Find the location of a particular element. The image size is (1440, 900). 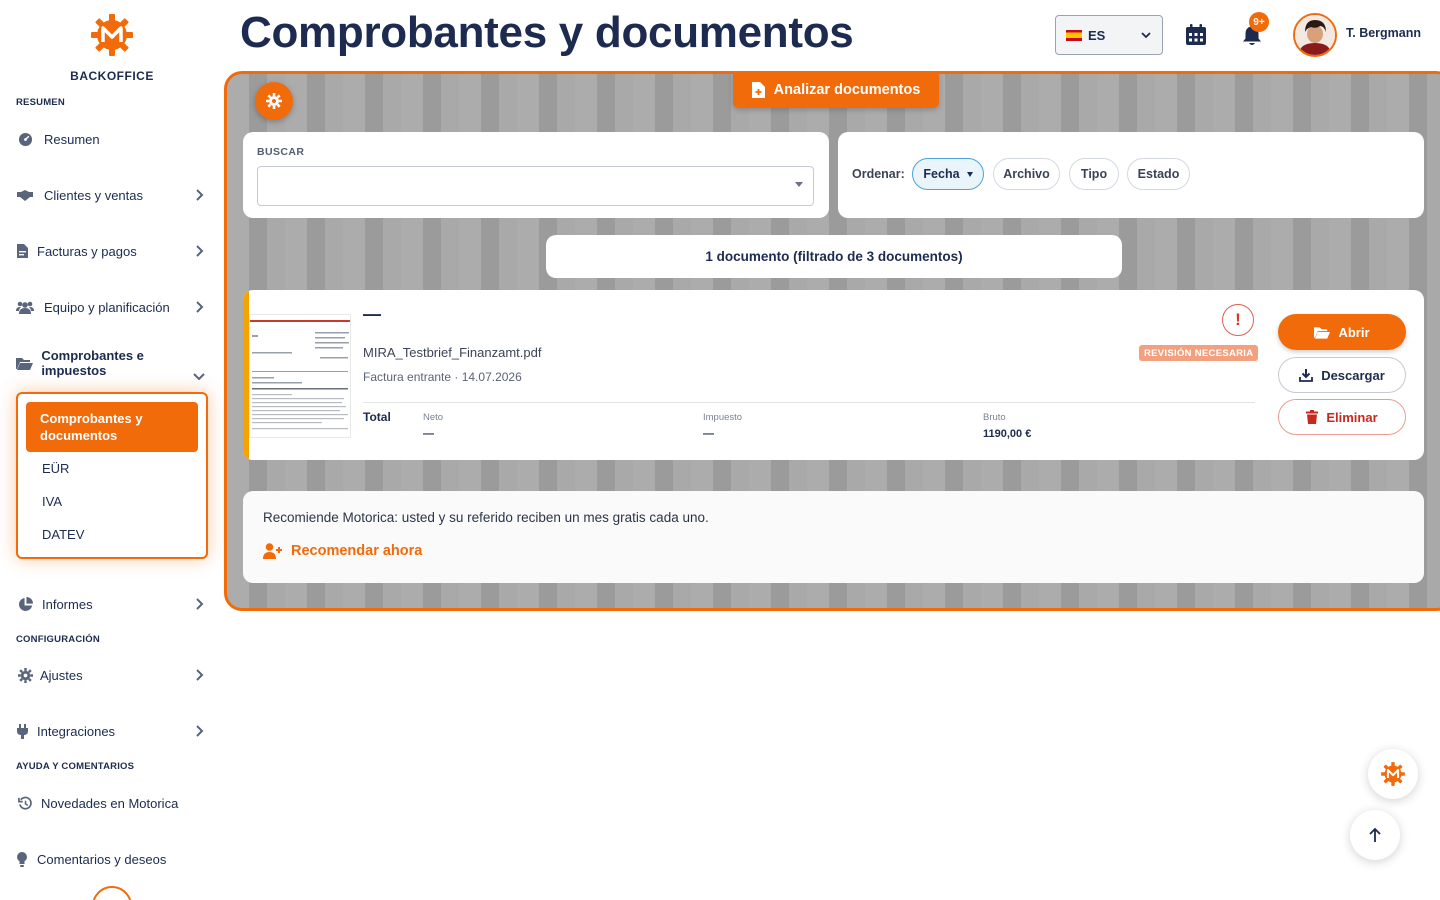

sidebar-item-label: Comprobantes e impuestos is located at coordinates (92, 363).